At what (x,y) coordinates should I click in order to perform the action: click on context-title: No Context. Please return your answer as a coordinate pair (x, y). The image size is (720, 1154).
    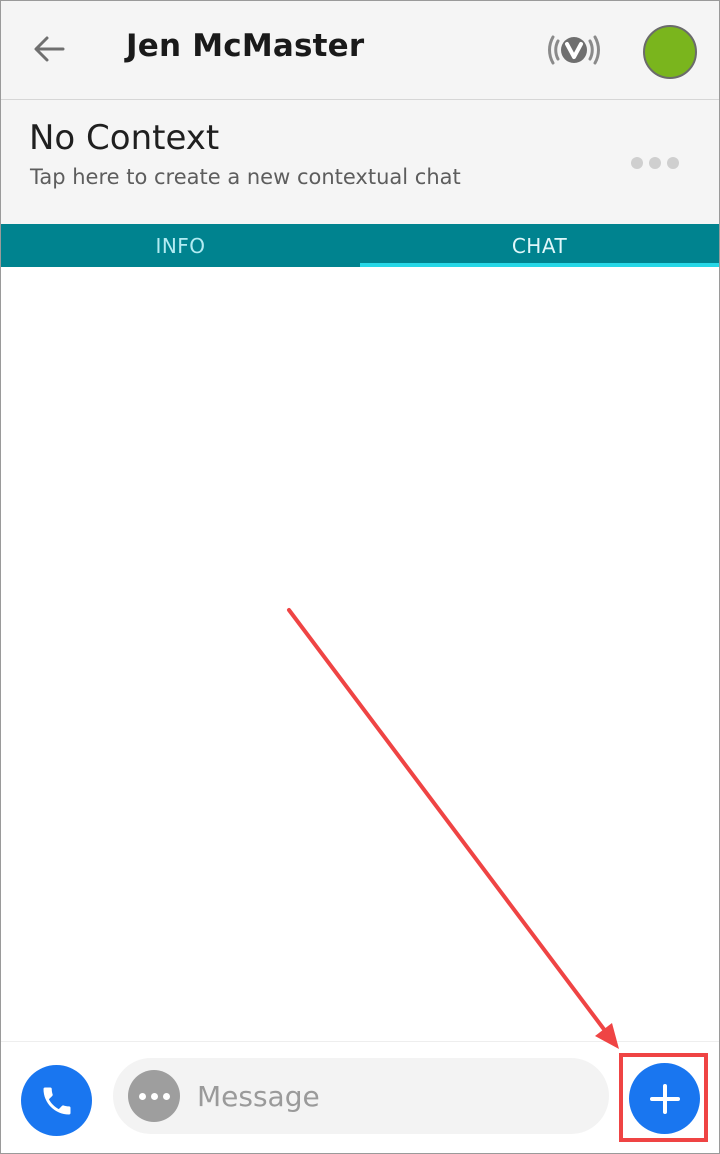
    Looking at the image, I should click on (124, 138).